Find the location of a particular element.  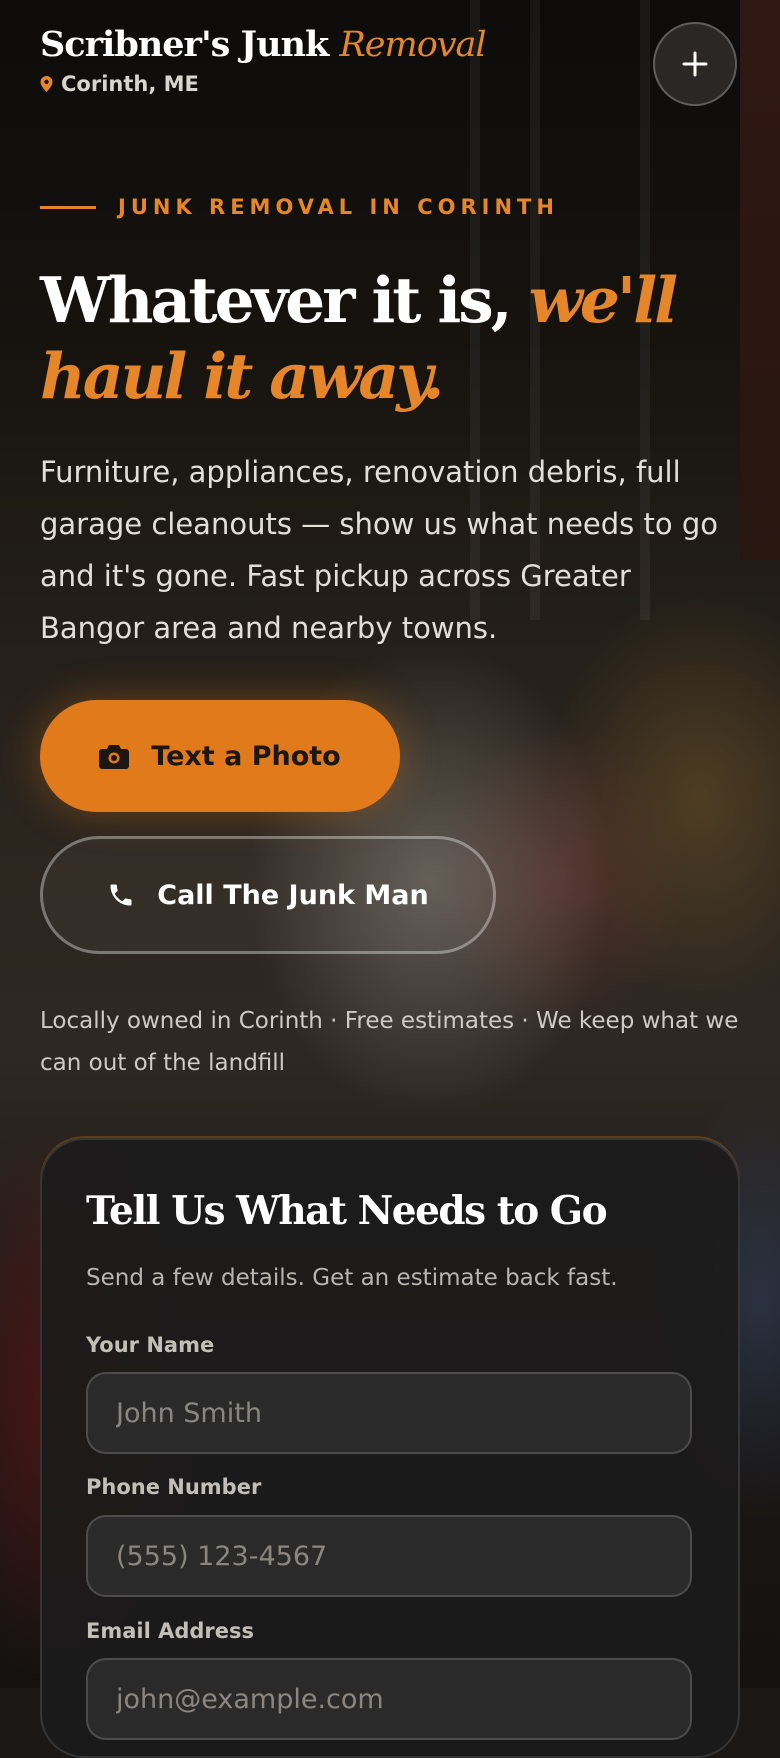

location-text: Corinth, ME is located at coordinates (130, 84).